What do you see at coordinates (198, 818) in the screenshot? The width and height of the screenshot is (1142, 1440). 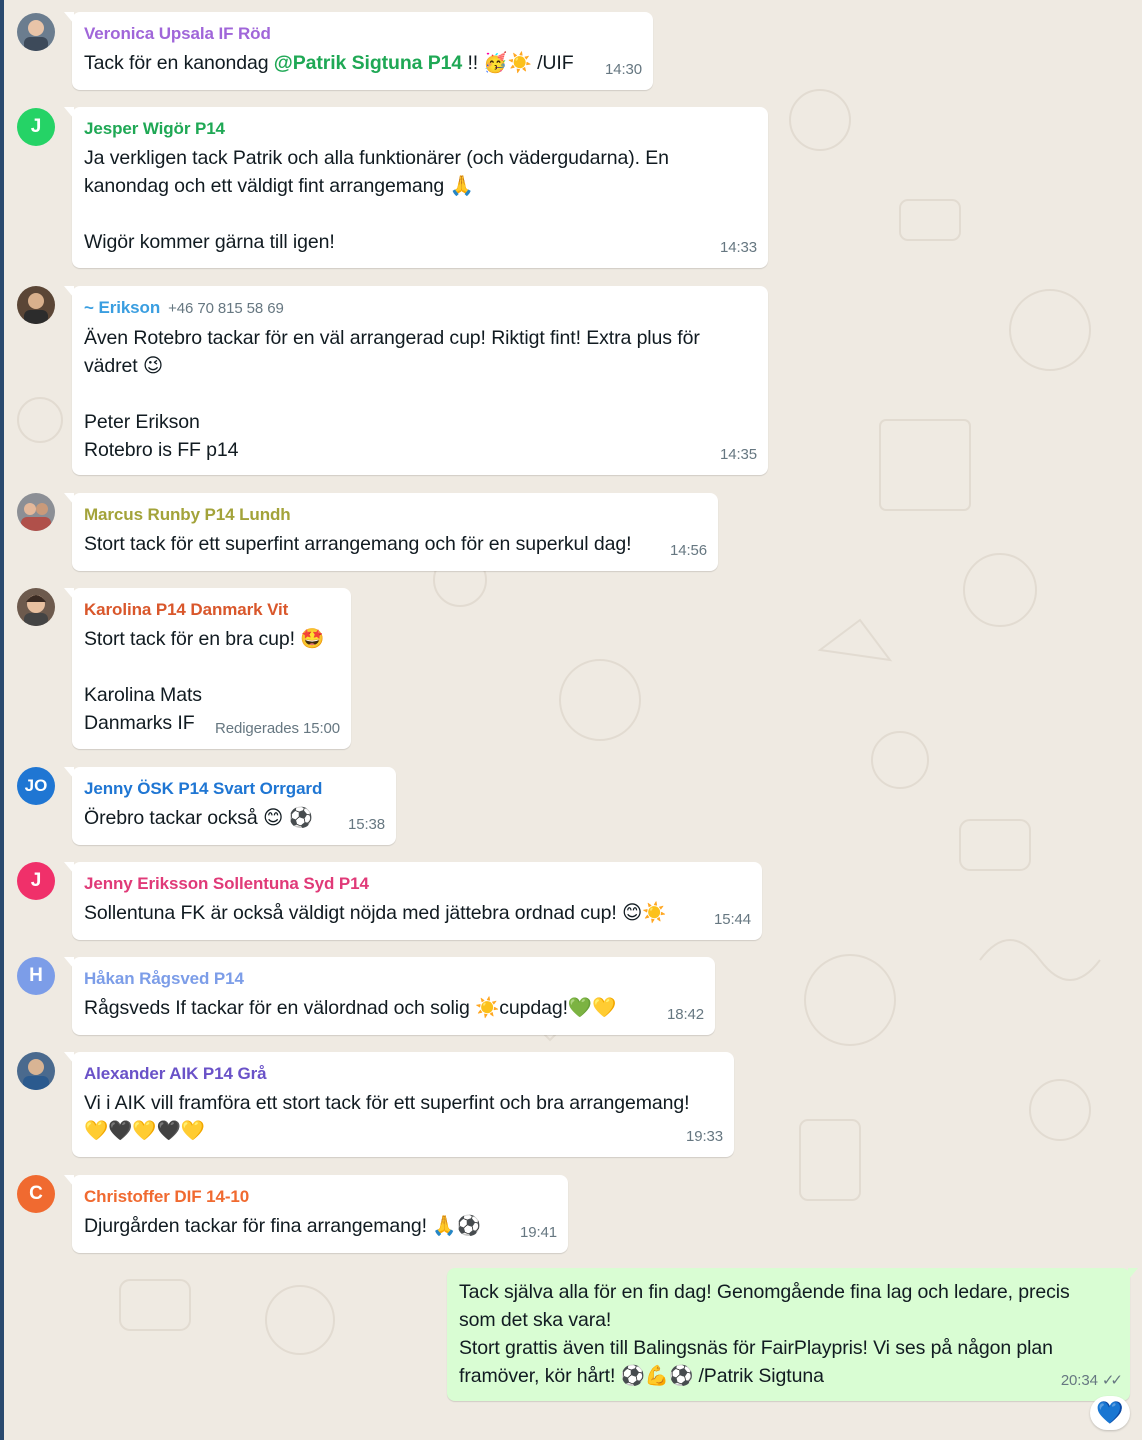 I see `message-text: Örebro tackar också 😊 ⚽` at bounding box center [198, 818].